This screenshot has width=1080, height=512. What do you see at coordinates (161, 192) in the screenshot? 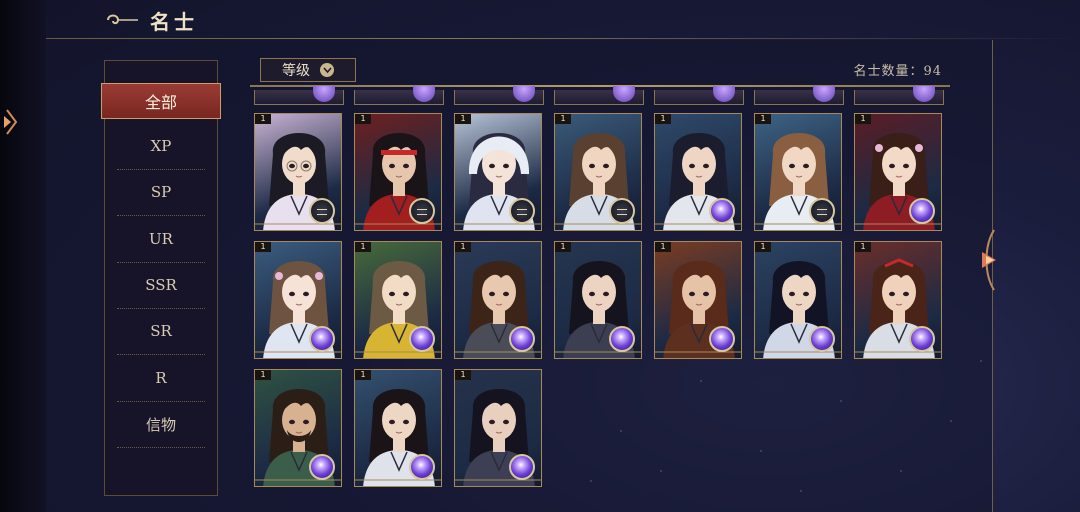
I see `sidebar-item-sp: SP` at bounding box center [161, 192].